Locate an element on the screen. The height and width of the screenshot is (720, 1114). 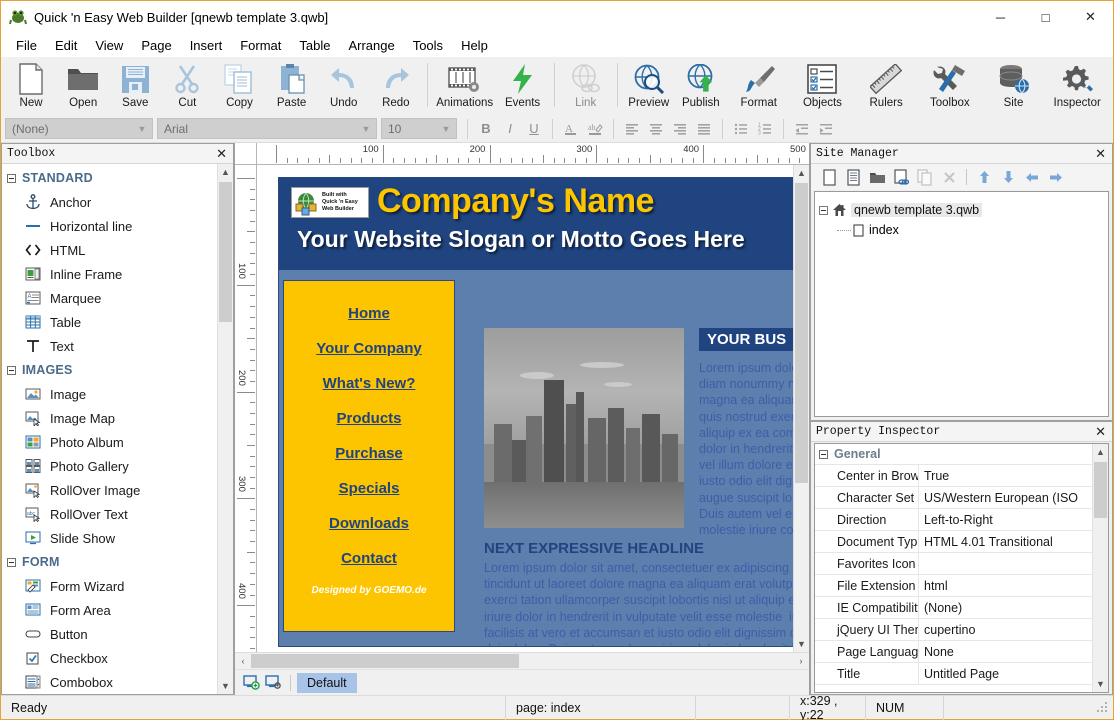
toolbar-save-button: Save is located at coordinates (135, 87).